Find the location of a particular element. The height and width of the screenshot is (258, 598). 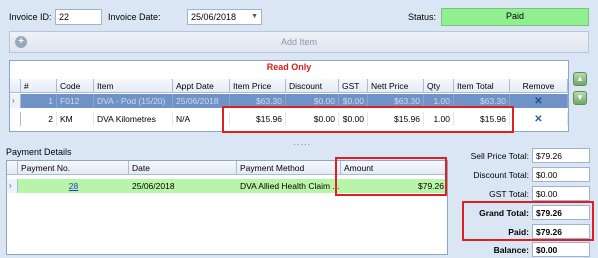

payment-number: 28 is located at coordinates (73, 186).